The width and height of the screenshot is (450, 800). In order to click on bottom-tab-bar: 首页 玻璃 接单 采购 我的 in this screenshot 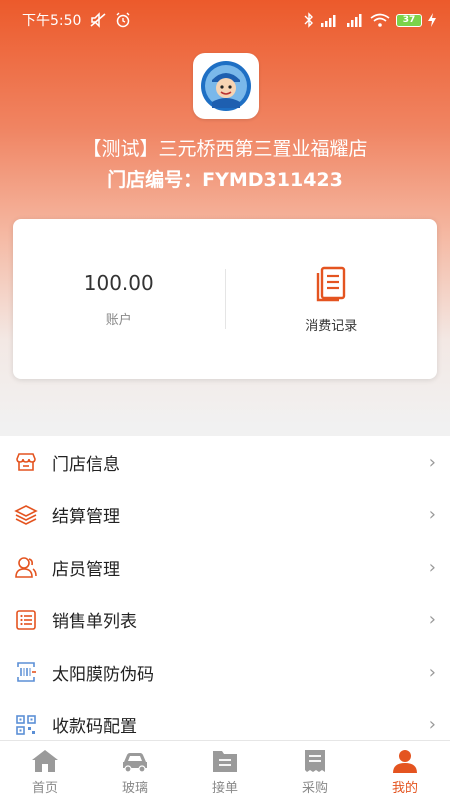, I will do `click(225, 770)`.